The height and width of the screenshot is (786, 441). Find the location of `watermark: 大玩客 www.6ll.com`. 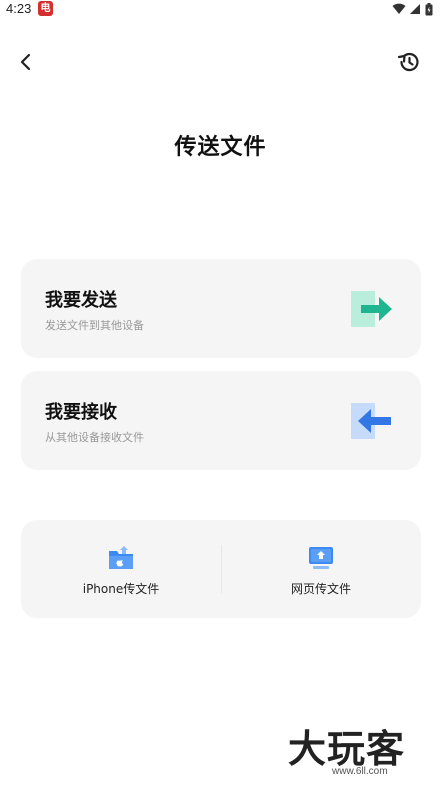

watermark: 大玩客 www.6ll.com is located at coordinates (364, 750).